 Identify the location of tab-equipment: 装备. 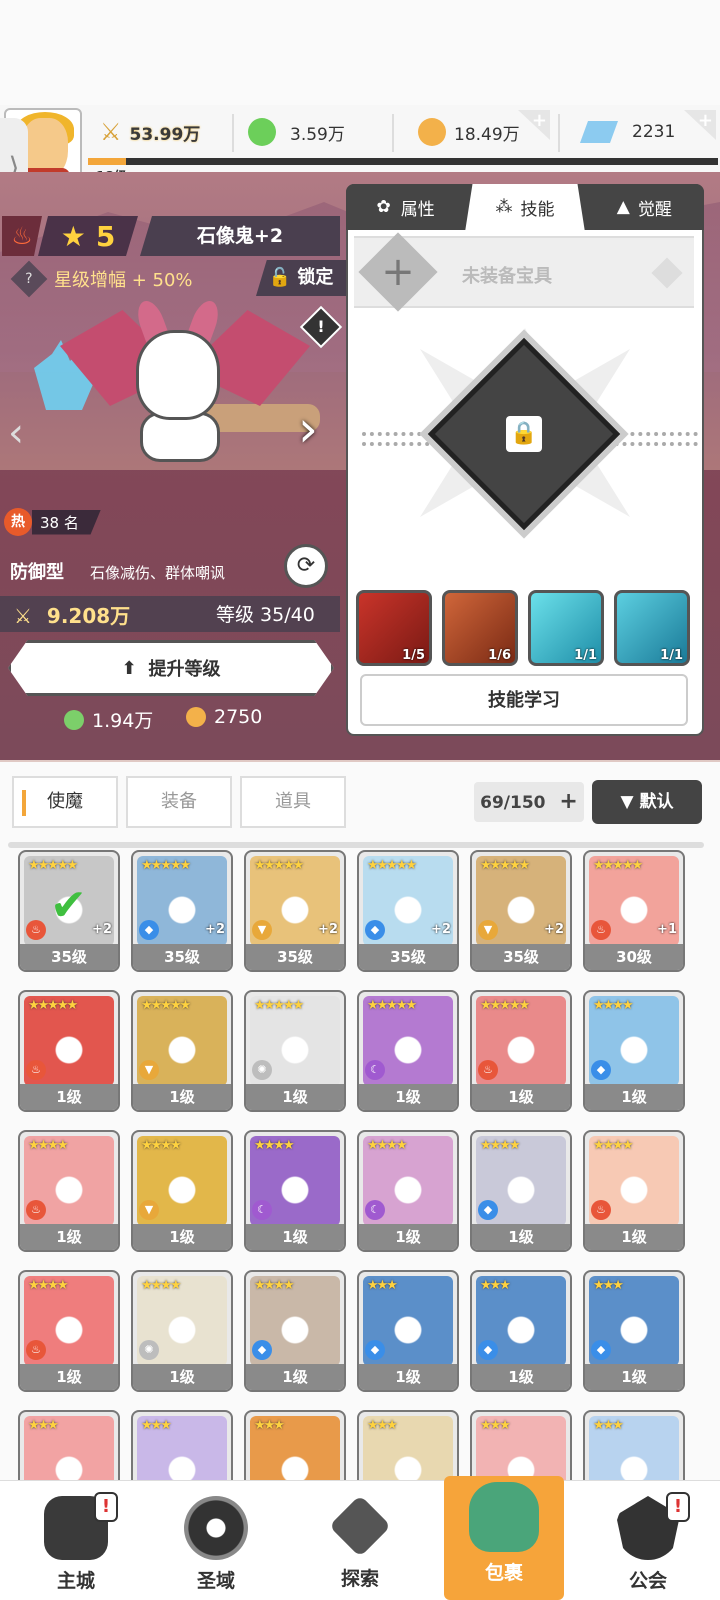
(179, 802).